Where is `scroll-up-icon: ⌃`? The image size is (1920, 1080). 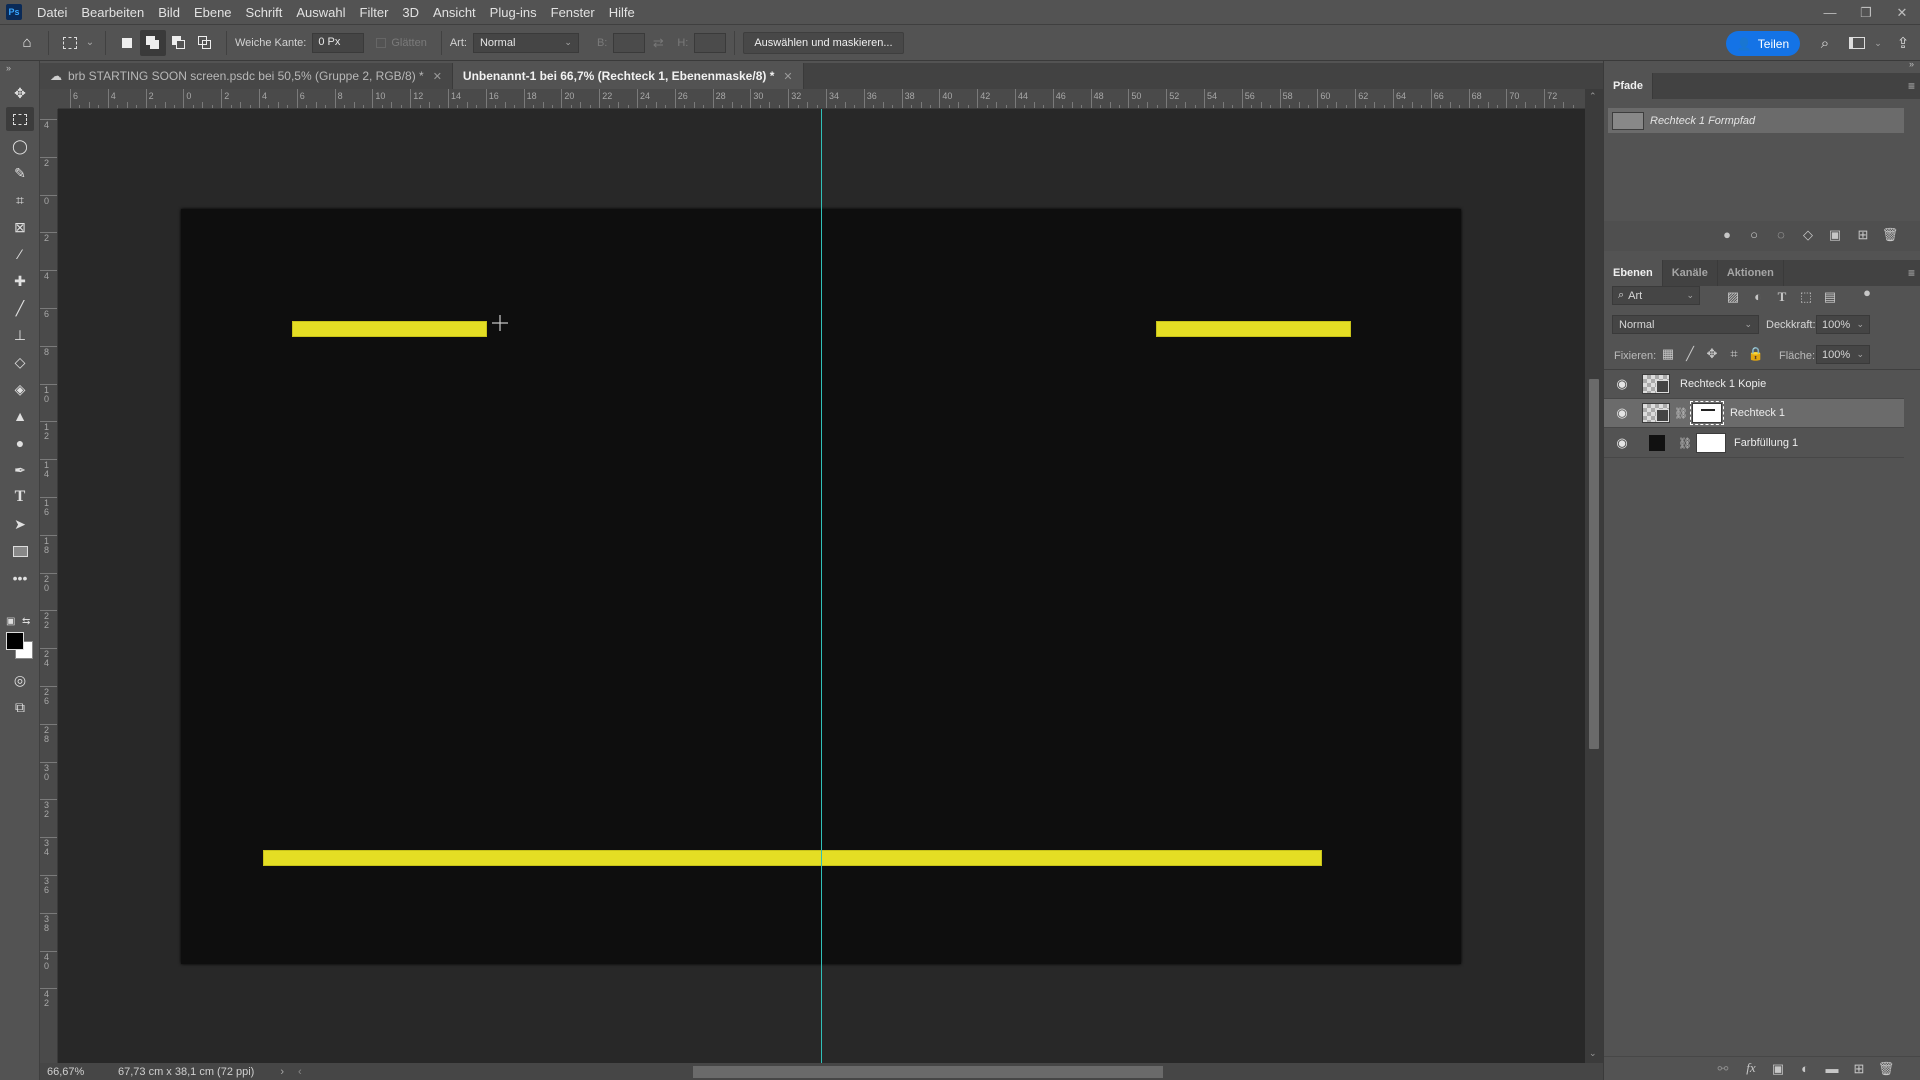
scroll-up-icon: ⌃ is located at coordinates (1593, 96).